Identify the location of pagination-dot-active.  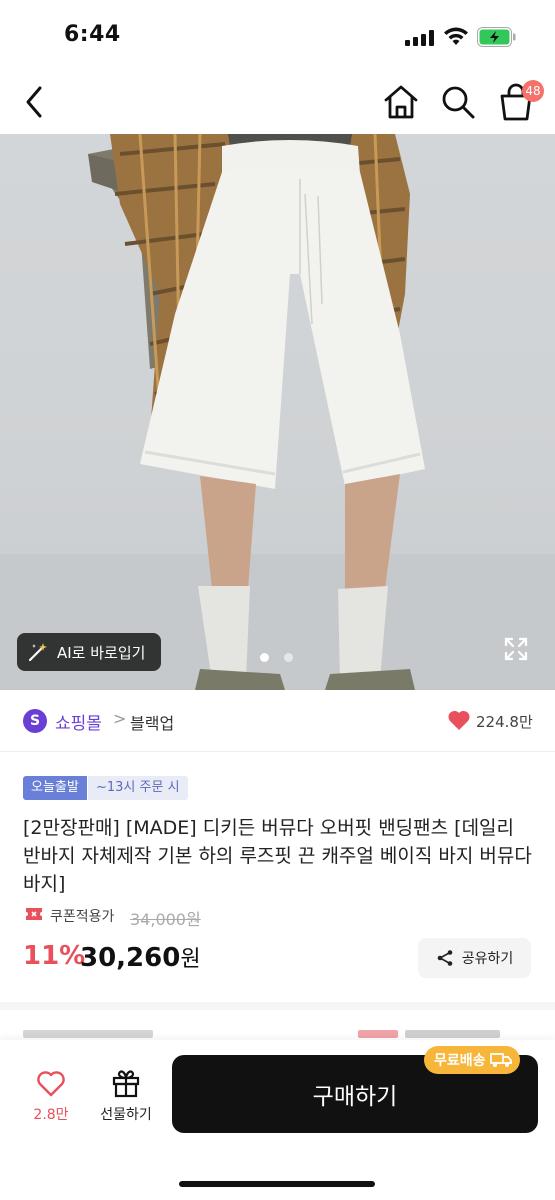
(264, 657).